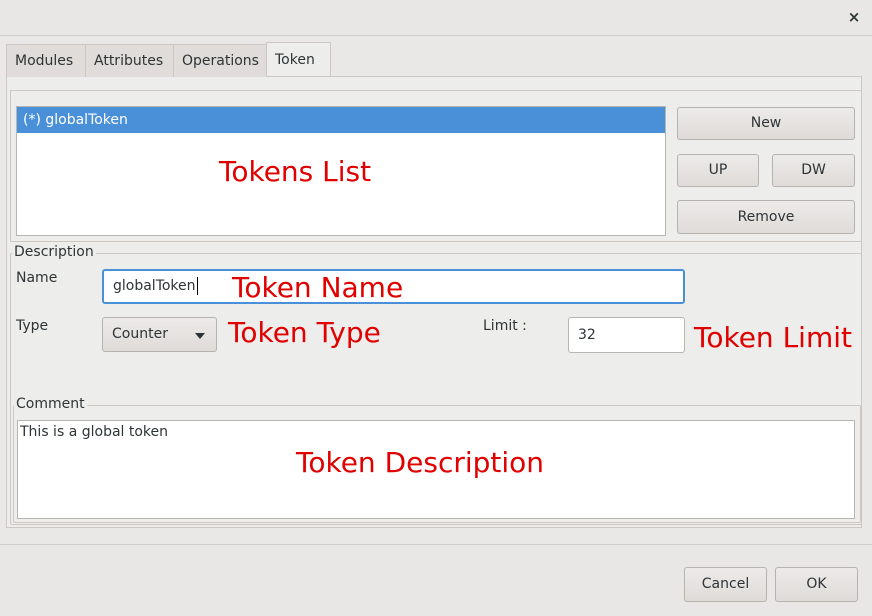 The height and width of the screenshot is (616, 872). Describe the element at coordinates (298, 59) in the screenshot. I see `tab-token: Token` at that location.